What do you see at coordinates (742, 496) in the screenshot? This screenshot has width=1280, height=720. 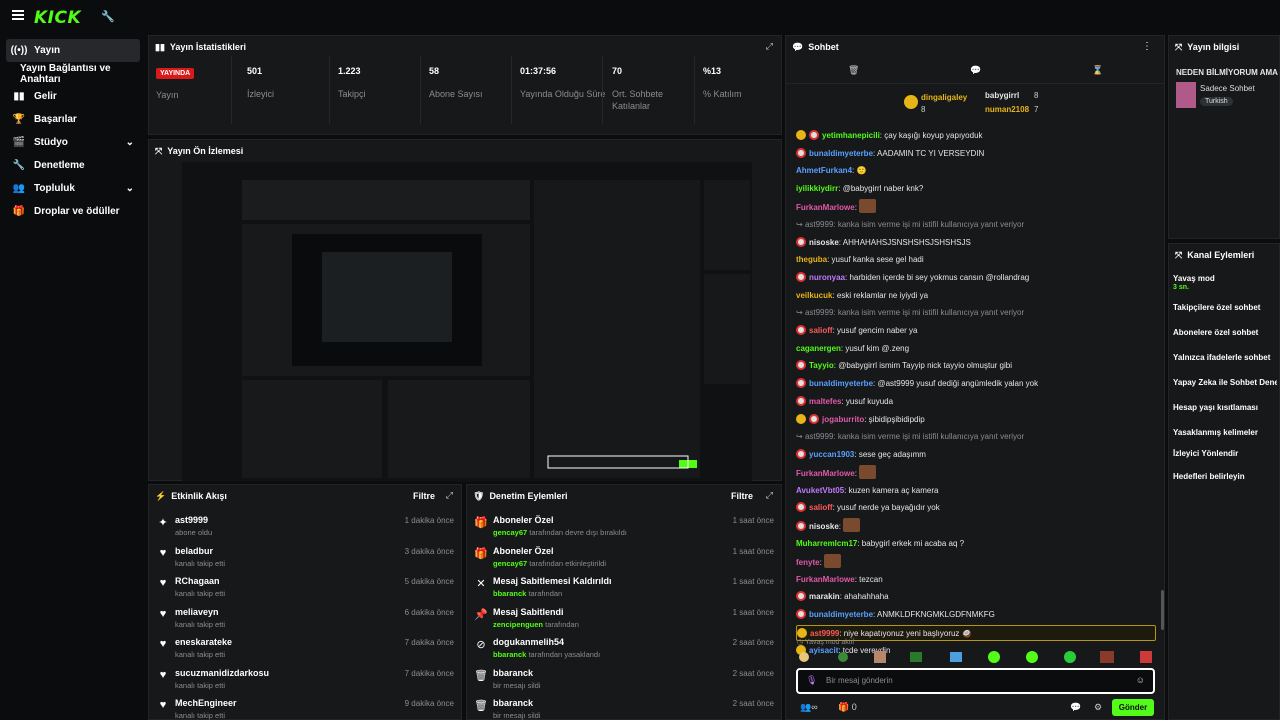 I see `moderation-filter-button: Filtre` at bounding box center [742, 496].